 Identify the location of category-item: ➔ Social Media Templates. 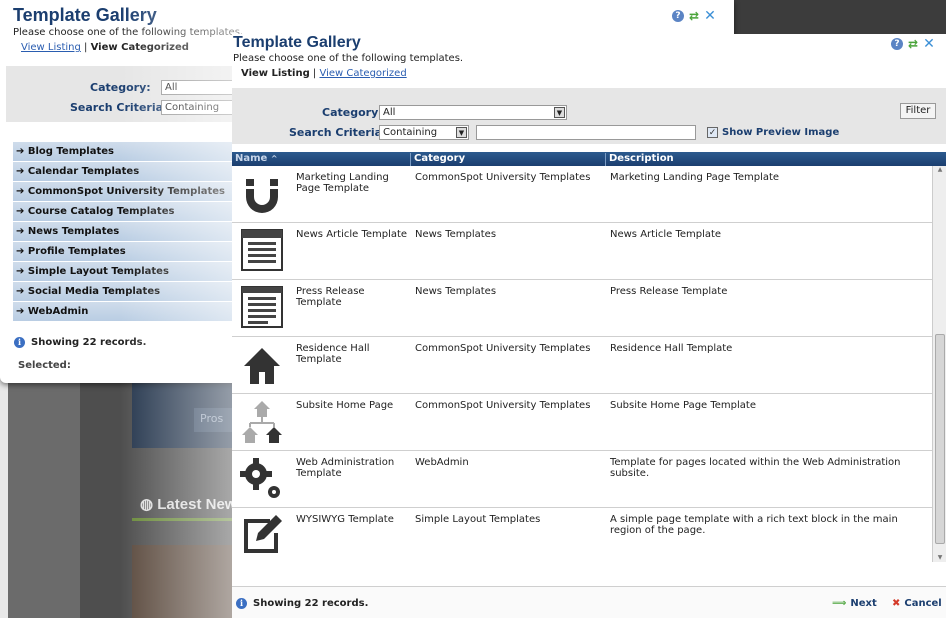
(122, 292).